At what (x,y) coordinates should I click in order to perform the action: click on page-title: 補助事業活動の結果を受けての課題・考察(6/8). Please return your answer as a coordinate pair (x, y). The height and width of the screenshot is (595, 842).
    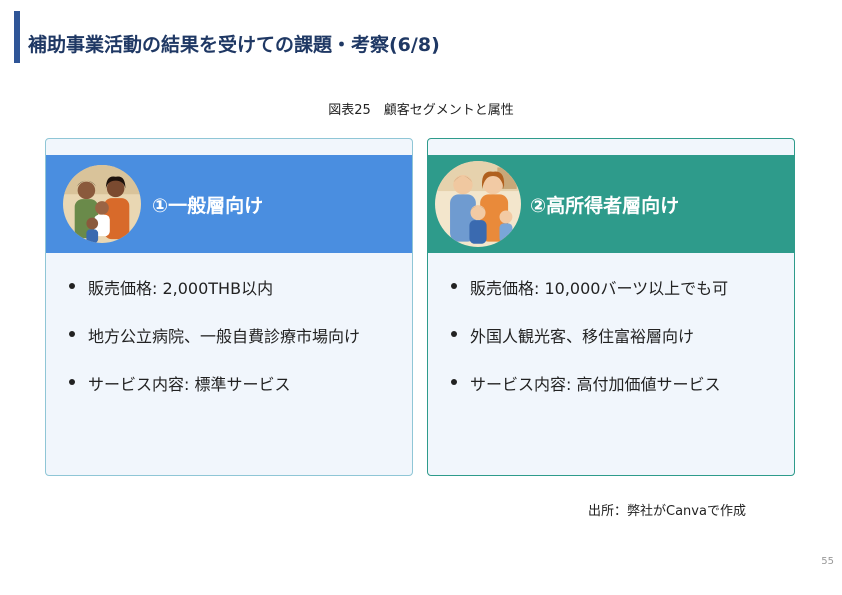
    Looking at the image, I should click on (234, 45).